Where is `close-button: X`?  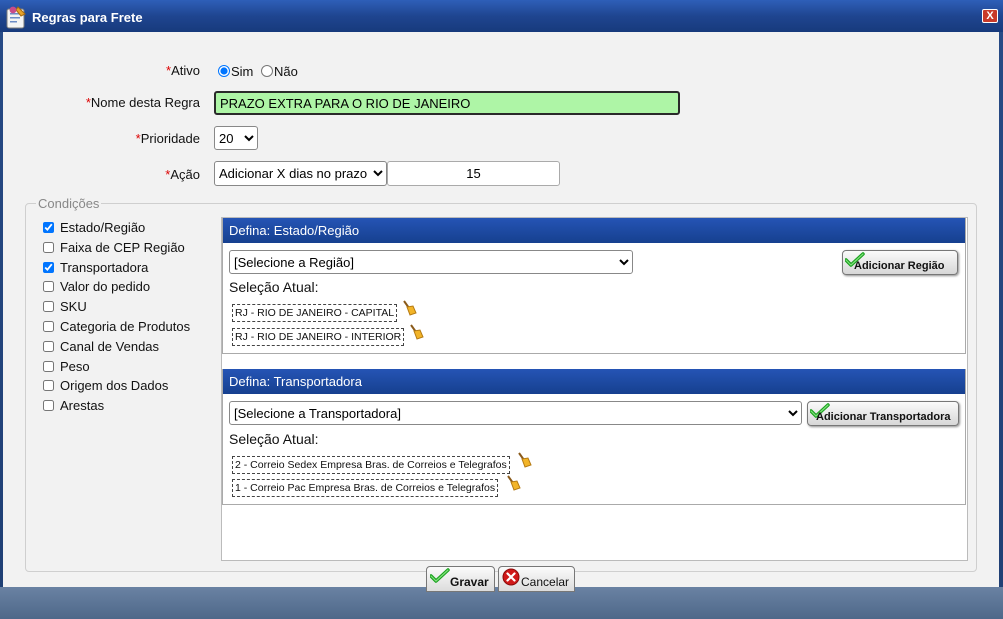 close-button: X is located at coordinates (990, 16).